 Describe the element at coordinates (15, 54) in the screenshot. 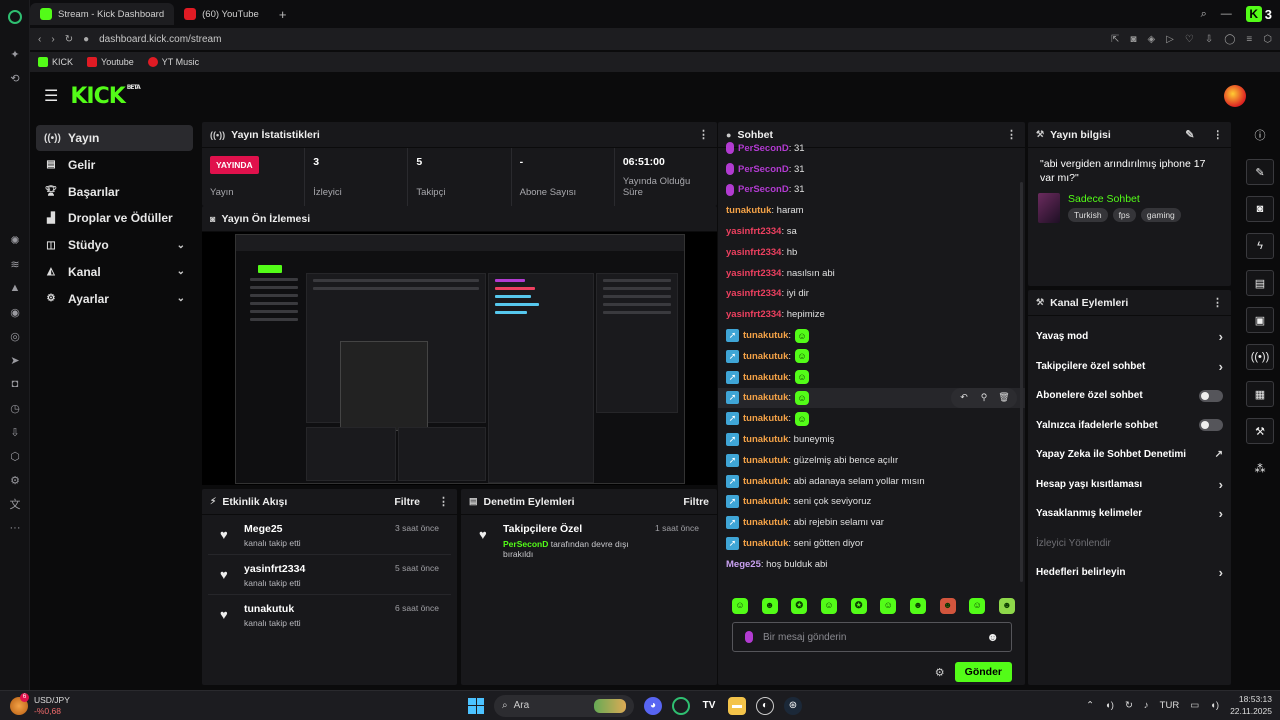

I see `speed-dial-icon: ✦` at that location.